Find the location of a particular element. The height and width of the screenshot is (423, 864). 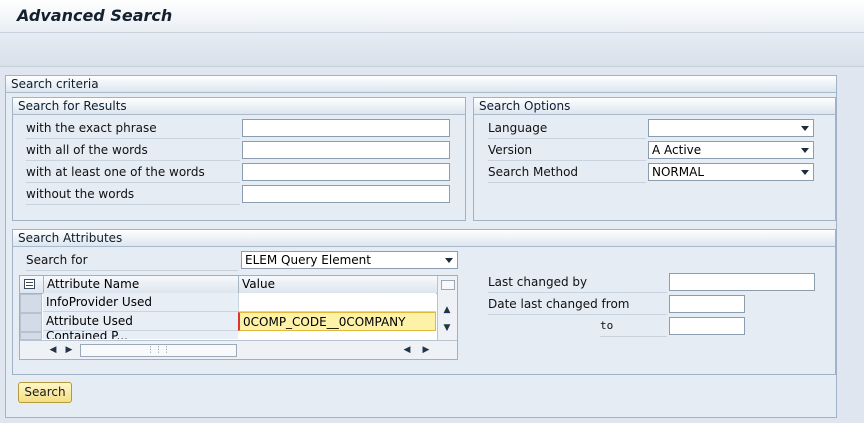

scroll-up-icon: ▲ is located at coordinates (447, 310).